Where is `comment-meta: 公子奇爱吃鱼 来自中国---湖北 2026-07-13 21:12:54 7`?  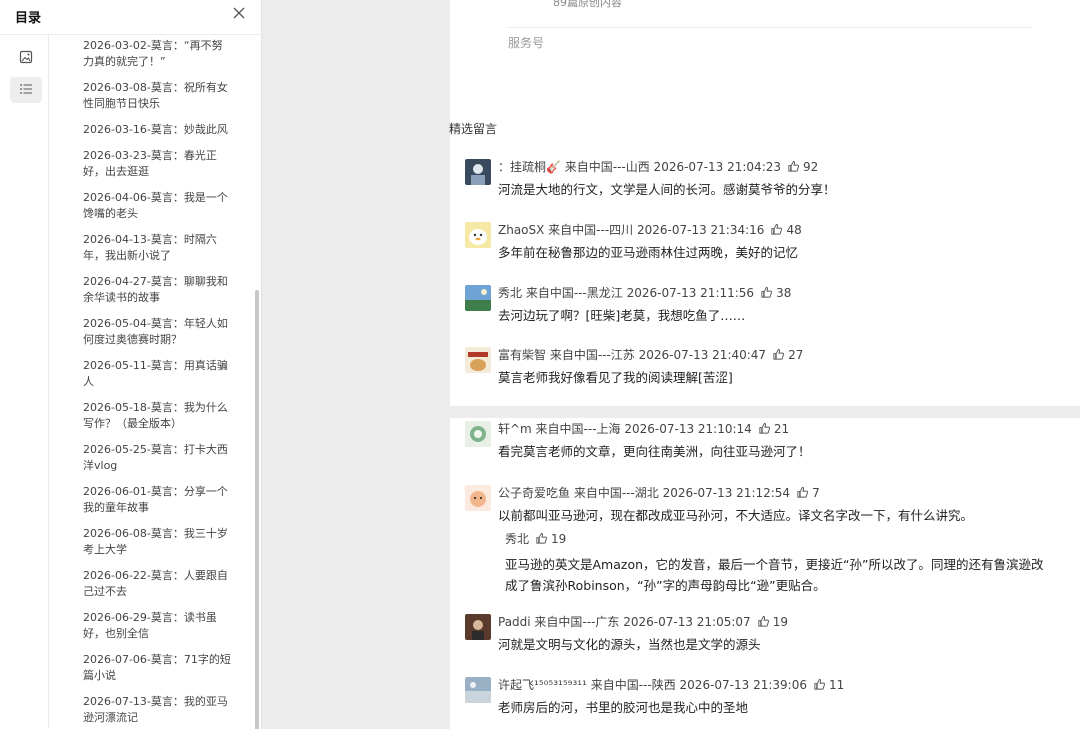 comment-meta: 公子奇爱吃鱼 来自中国---湖北 2026-07-13 21:12:54 7 is located at coordinates (659, 492).